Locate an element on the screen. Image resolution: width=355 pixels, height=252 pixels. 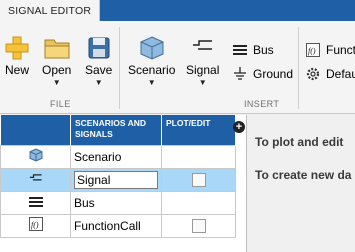
signal-dropdown-icon: ▼ is located at coordinates (203, 82).